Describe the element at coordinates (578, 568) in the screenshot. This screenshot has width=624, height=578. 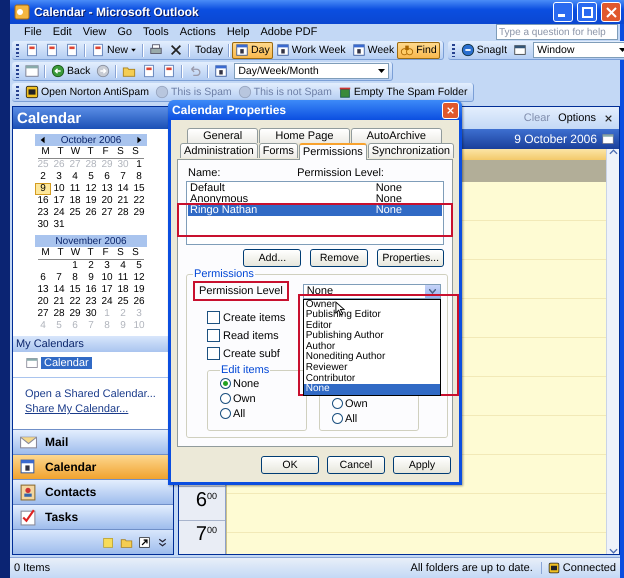
I see `connection-status: Connected` at that location.